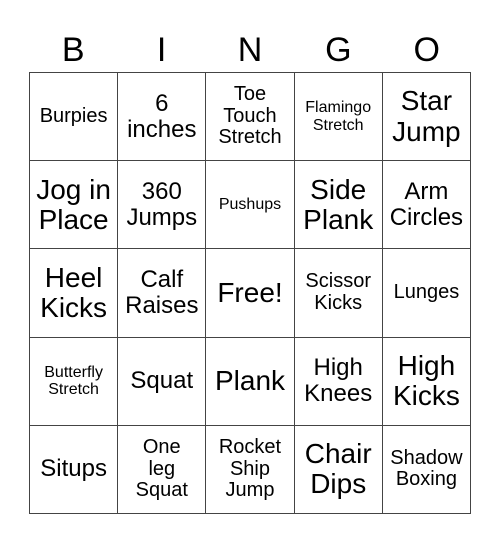 The image size is (500, 544). I want to click on cell-label: Shadow Boxing, so click(426, 468).